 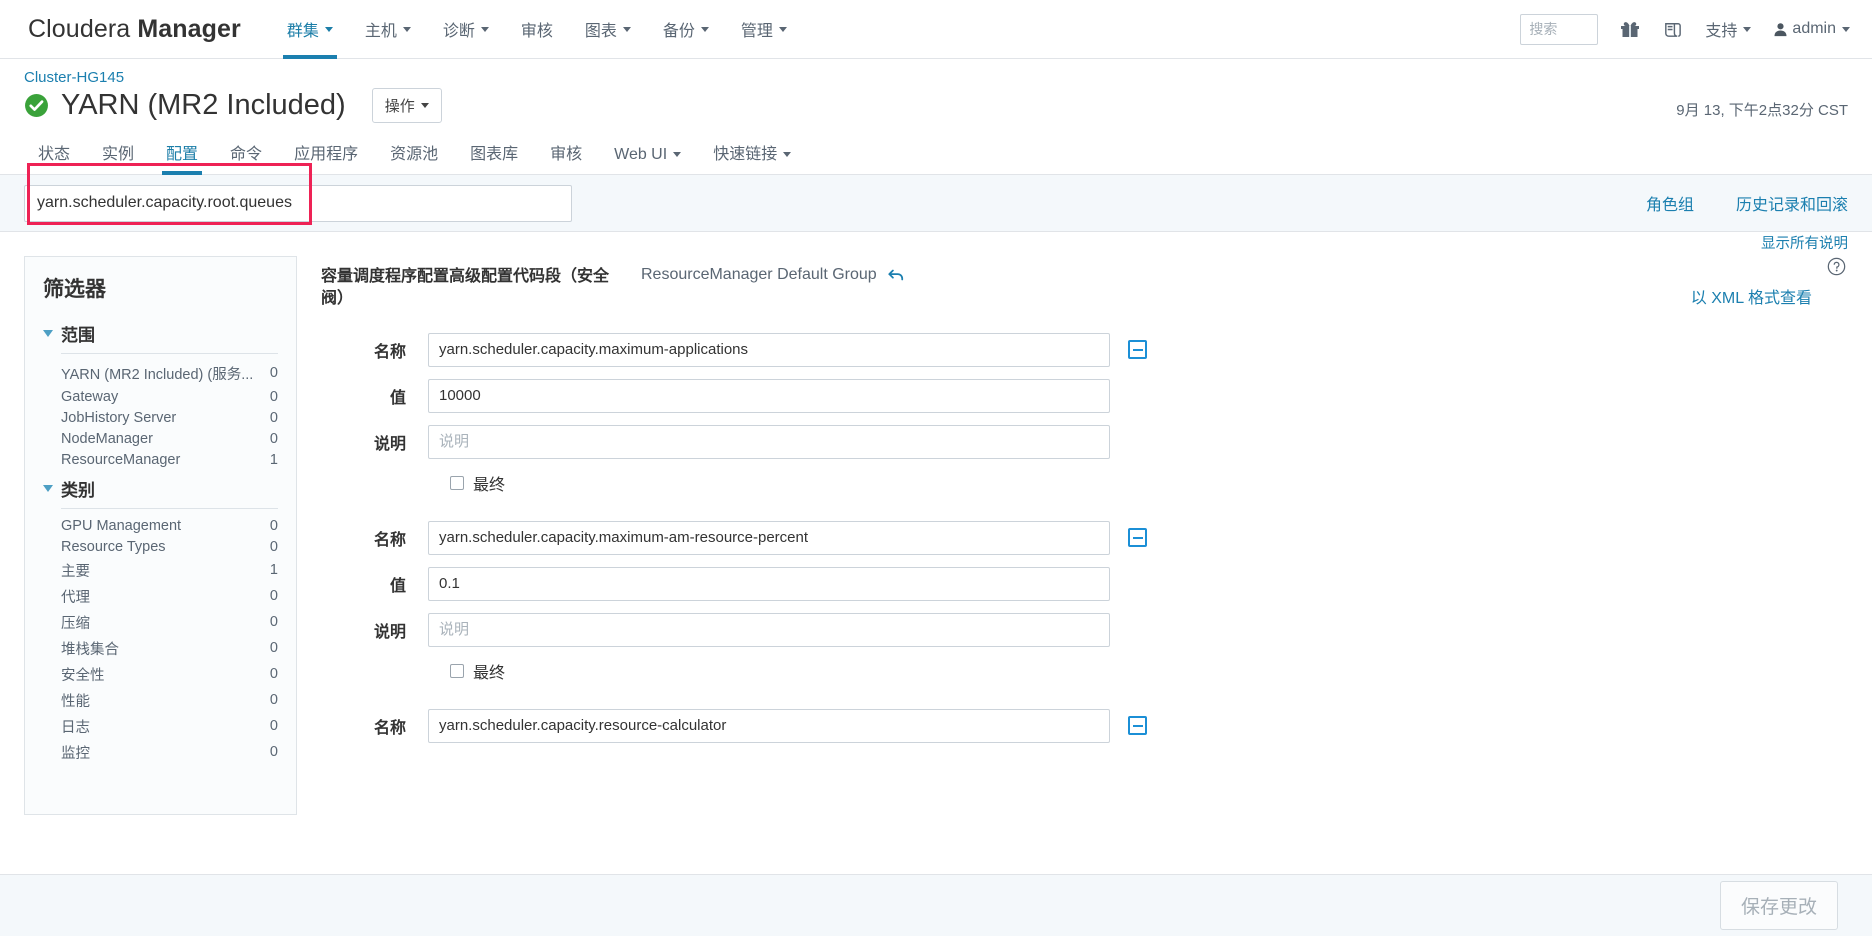 I want to click on help-circle-icon, so click(x=1836, y=269).